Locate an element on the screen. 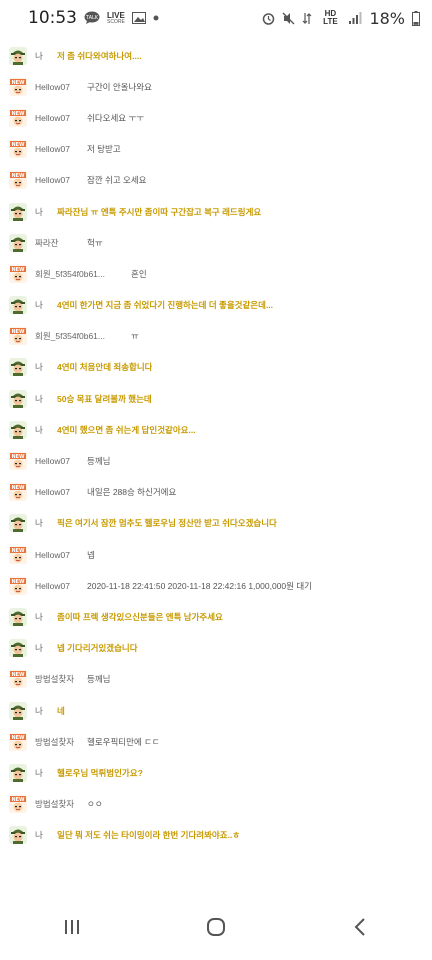 This screenshot has width=432, height=960. message-sender: 짜라잔 is located at coordinates (61, 243).